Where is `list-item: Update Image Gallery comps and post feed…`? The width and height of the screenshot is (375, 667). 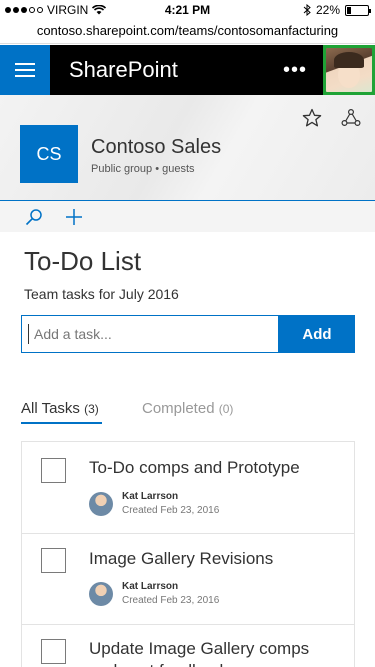 list-item: Update Image Gallery comps and post feed… is located at coordinates (188, 646).